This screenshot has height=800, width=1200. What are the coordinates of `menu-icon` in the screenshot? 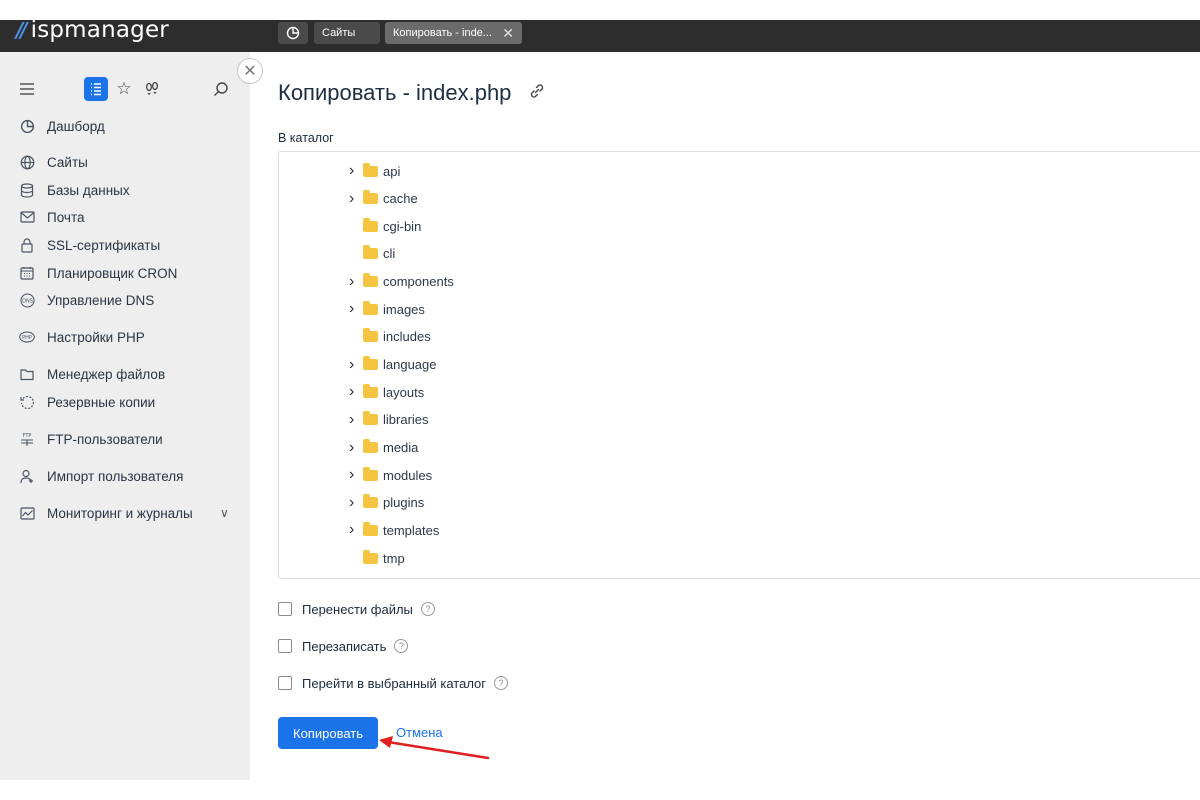 It's located at (27, 89).